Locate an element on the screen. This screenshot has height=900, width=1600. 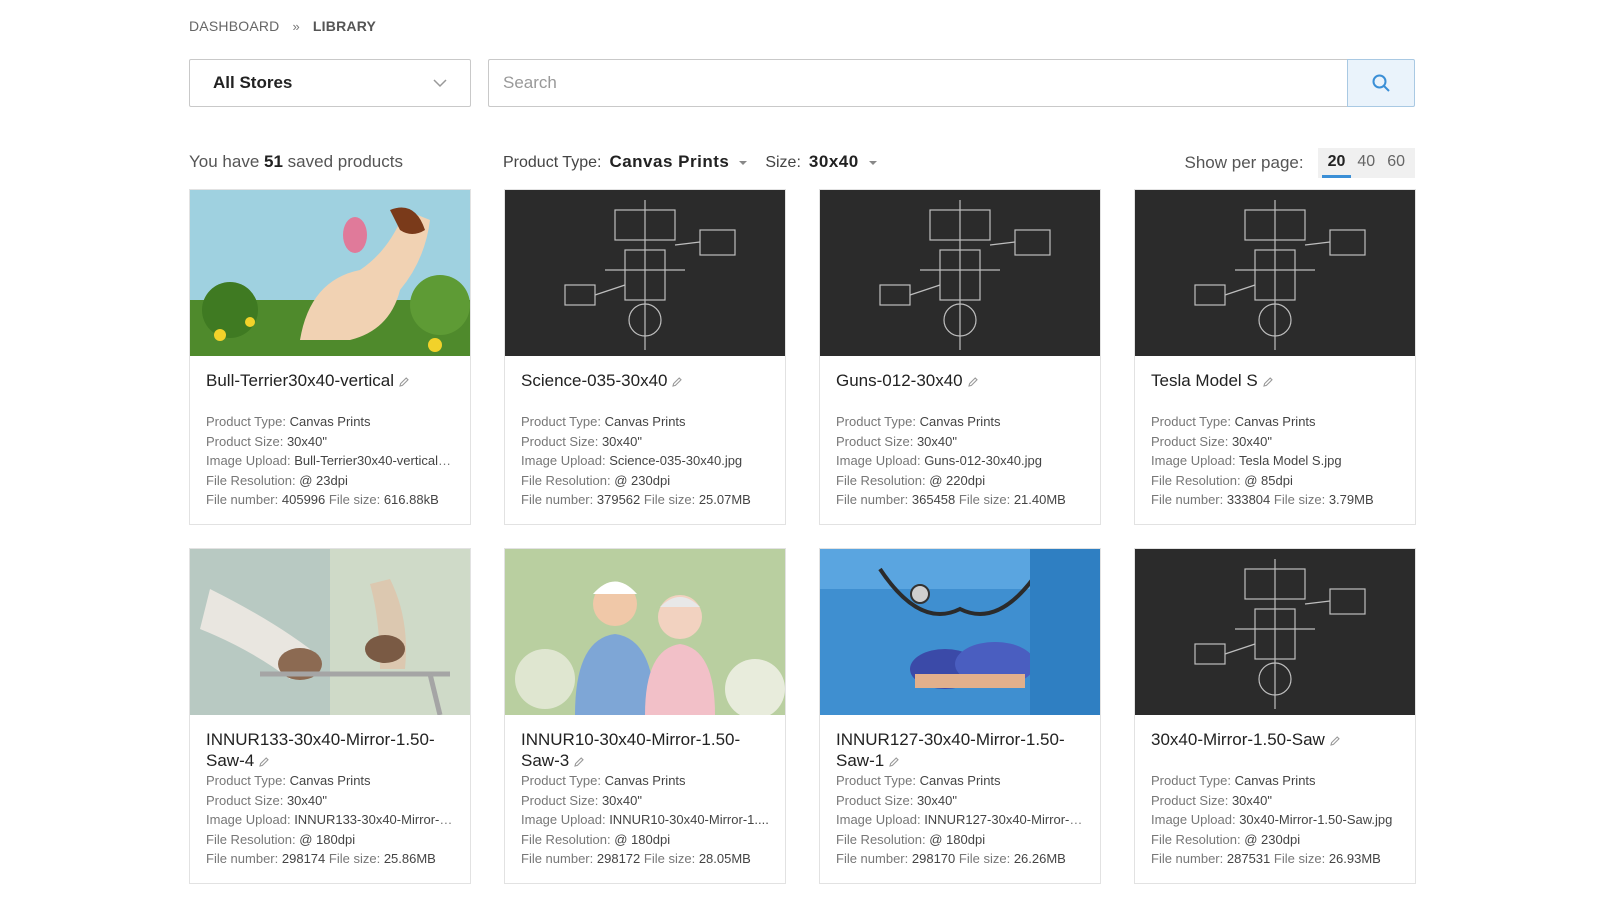
search-icon is located at coordinates (1381, 83).